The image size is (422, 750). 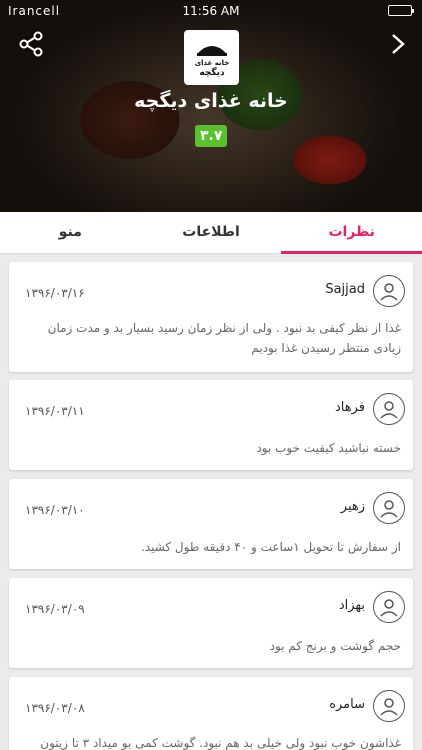 I want to click on share-button, so click(x=32, y=44).